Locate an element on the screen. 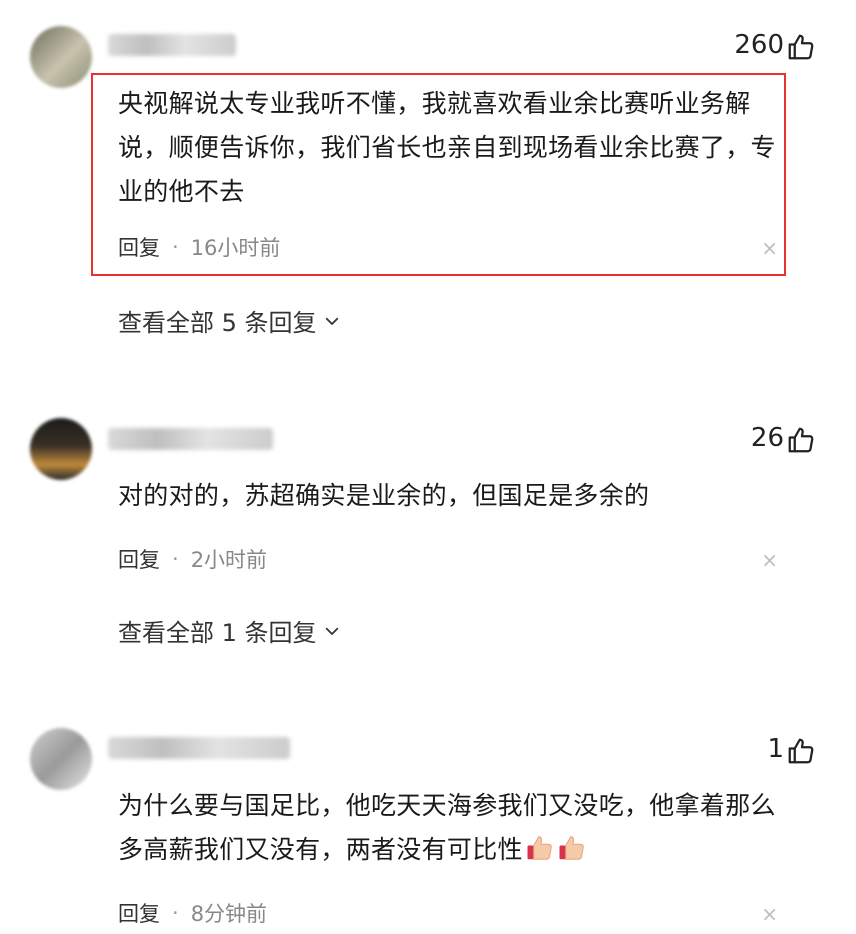 Image resolution: width=856 pixels, height=934 pixels. view-all-label: 查看全部 5 条回复 is located at coordinates (217, 323).